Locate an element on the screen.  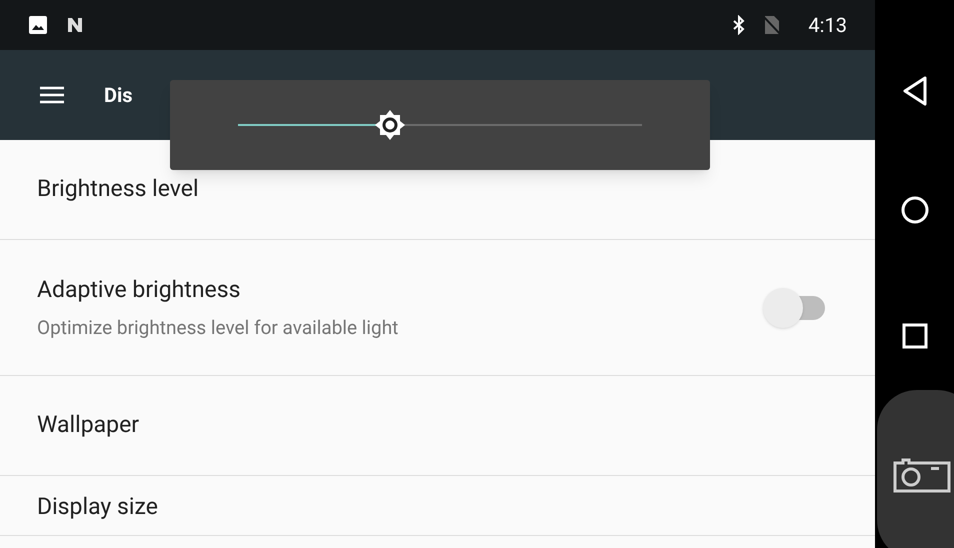
setting-title: Wallpaper is located at coordinates (437, 425).